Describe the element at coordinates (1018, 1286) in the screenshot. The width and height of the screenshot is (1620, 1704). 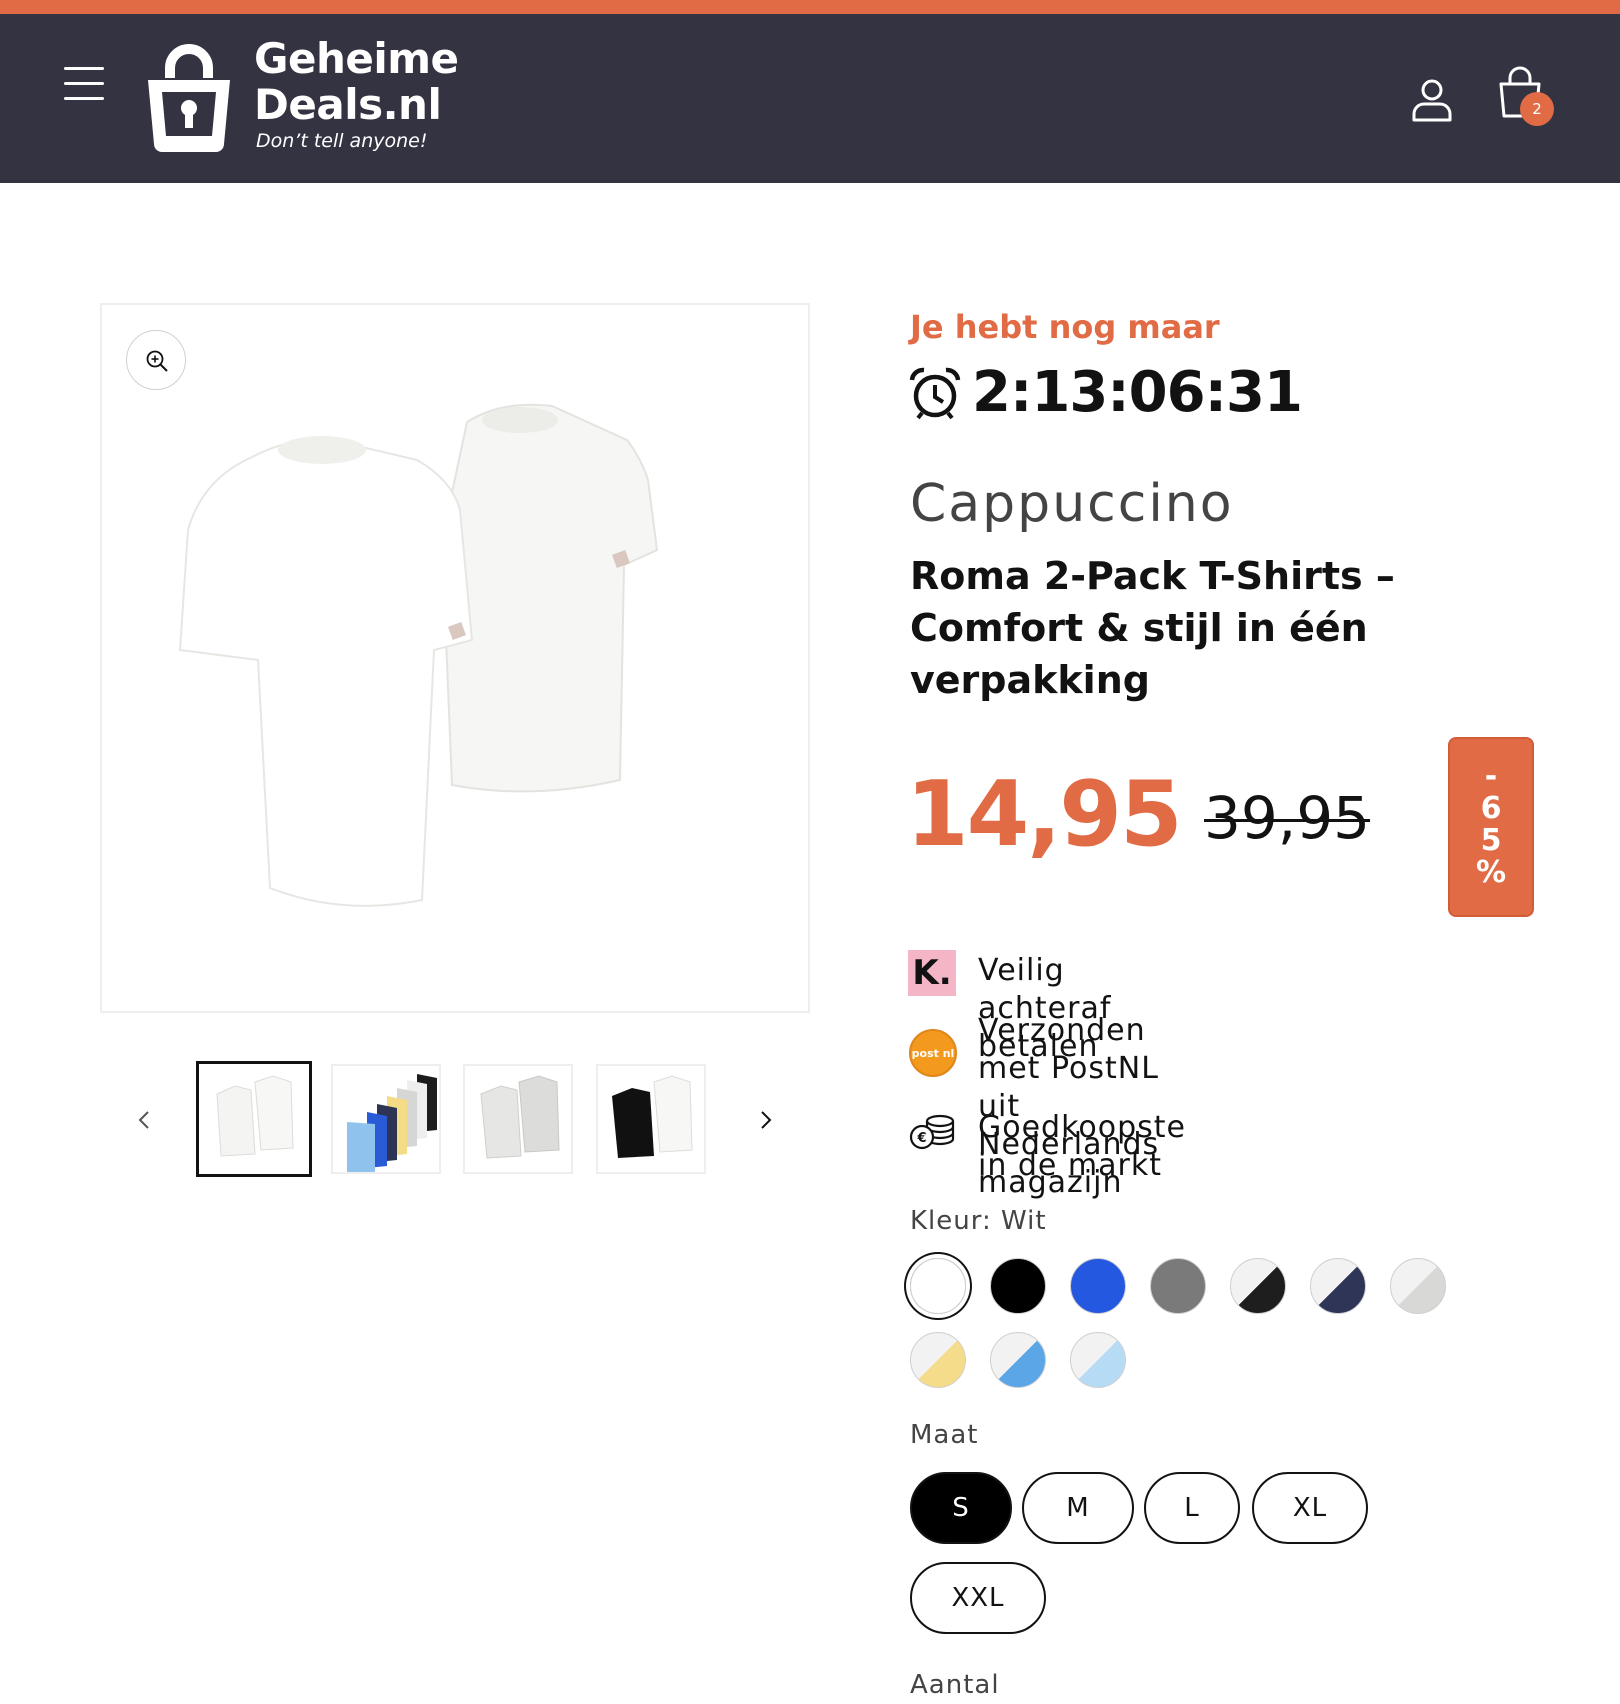
I see `color-swatch-zwart` at that location.